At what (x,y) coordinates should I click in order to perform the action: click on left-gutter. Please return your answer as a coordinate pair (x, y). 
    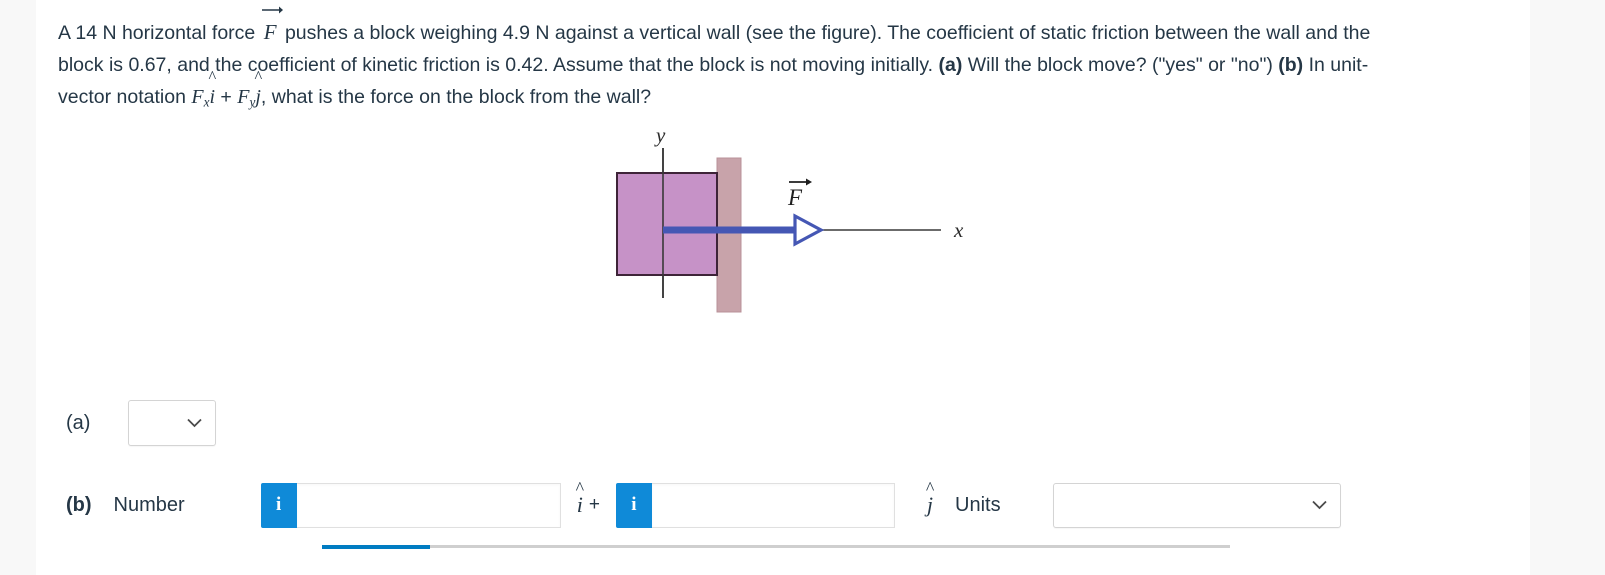
    Looking at the image, I should click on (18, 287).